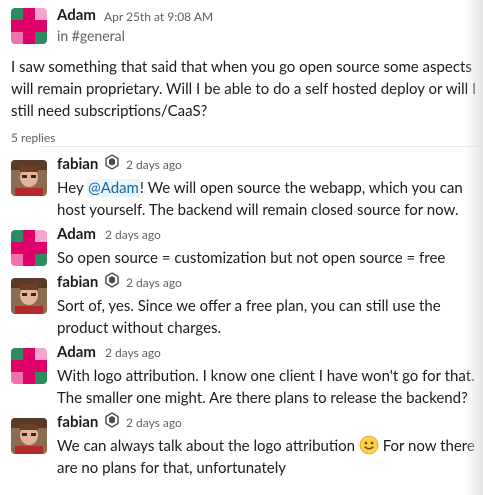 The width and height of the screenshot is (483, 495). Describe the element at coordinates (113, 188) in the screenshot. I see `user-mention: @Adam` at that location.